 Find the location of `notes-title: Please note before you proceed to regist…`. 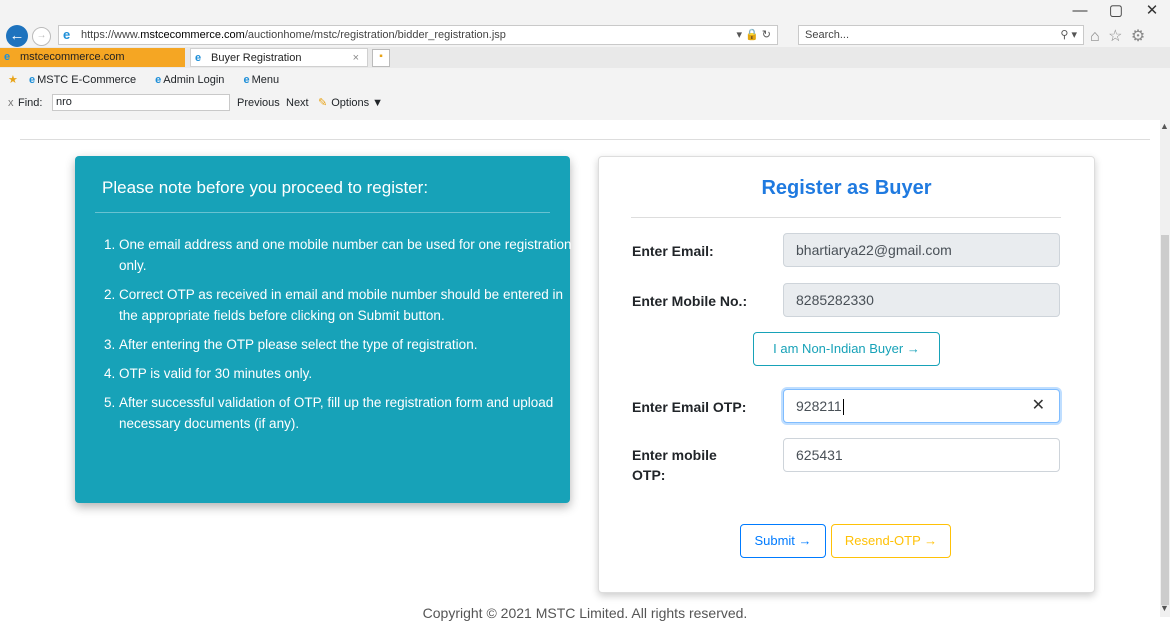

notes-title: Please note before you proceed to regist… is located at coordinates (265, 187).